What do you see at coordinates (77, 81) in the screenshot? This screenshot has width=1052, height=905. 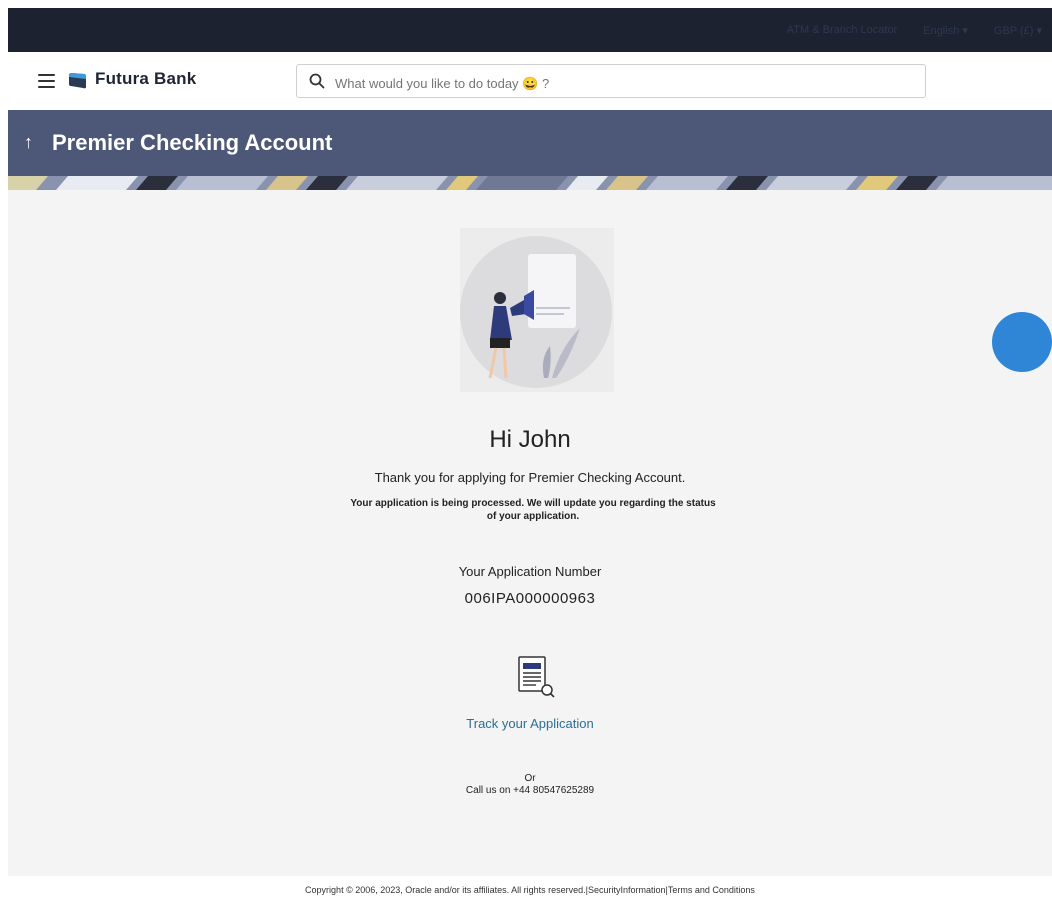 I see `bank-logo-icon` at bounding box center [77, 81].